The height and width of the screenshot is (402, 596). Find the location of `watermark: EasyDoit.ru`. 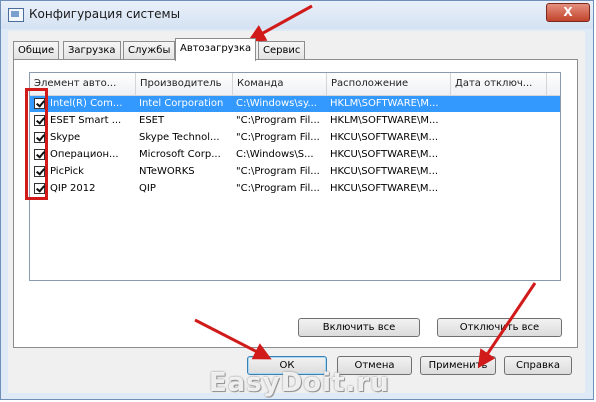

watermark: EasyDoit.ru is located at coordinates (299, 383).